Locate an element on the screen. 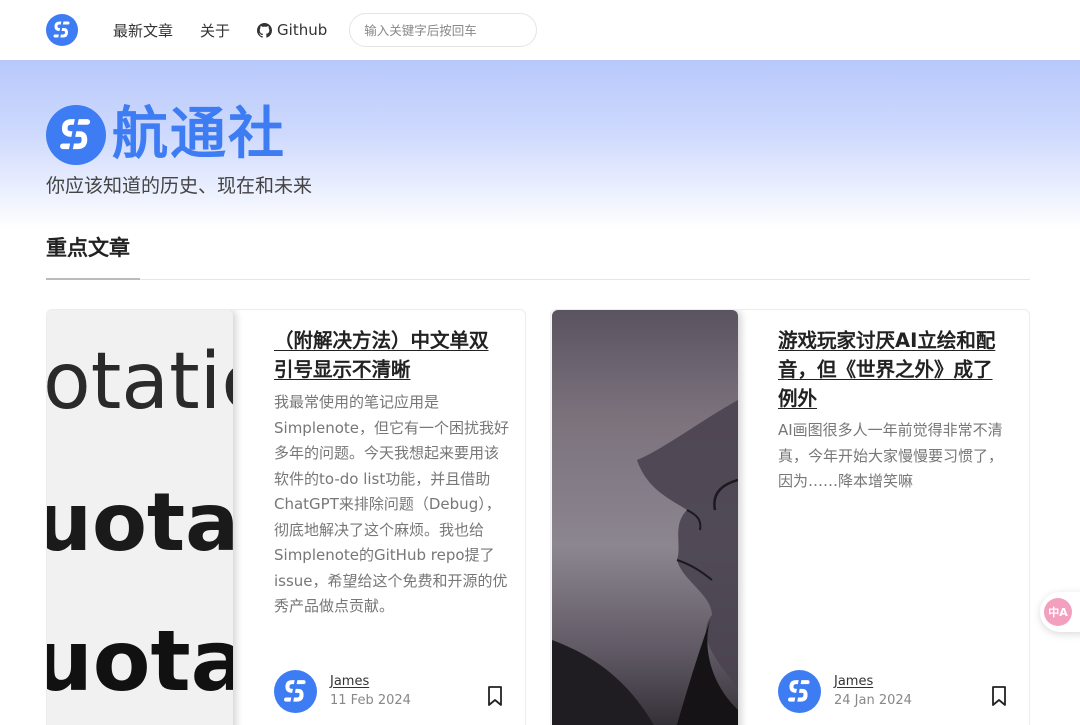  translate-button: 中A is located at coordinates (1060, 612).